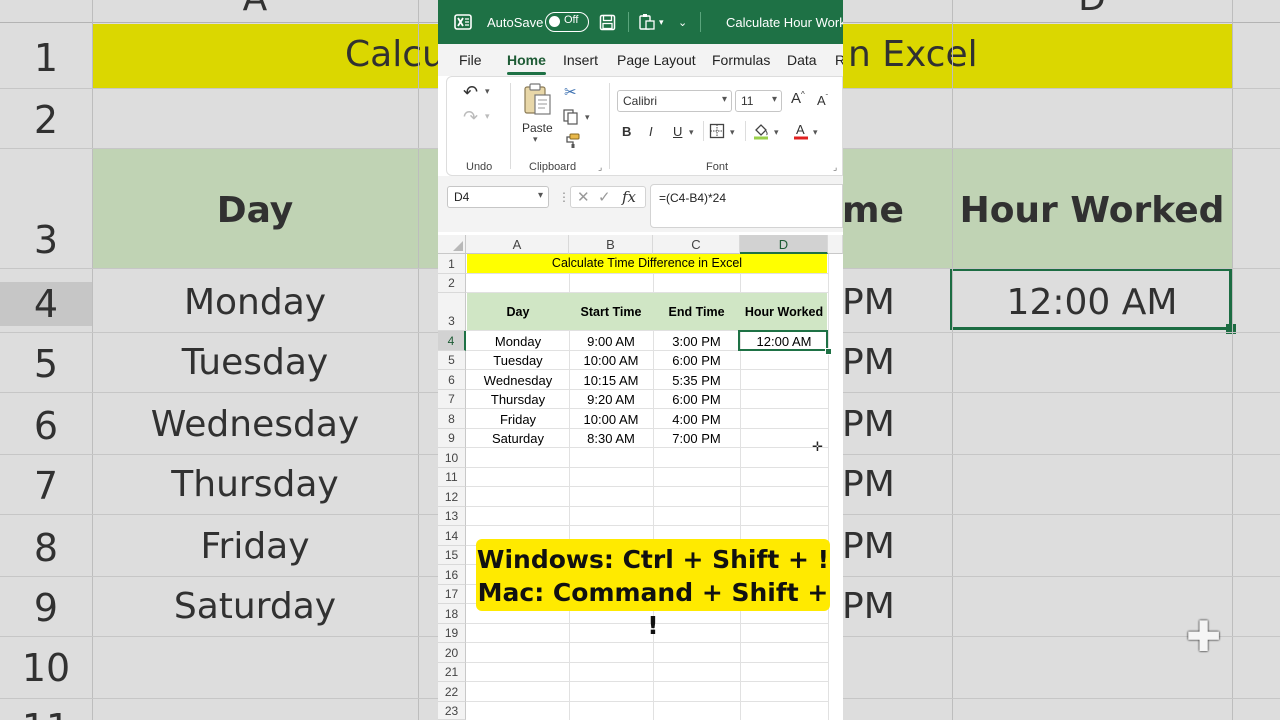 This screenshot has width=1280, height=720. I want to click on cell-end-row-8: 4:00 PM, so click(696, 419).